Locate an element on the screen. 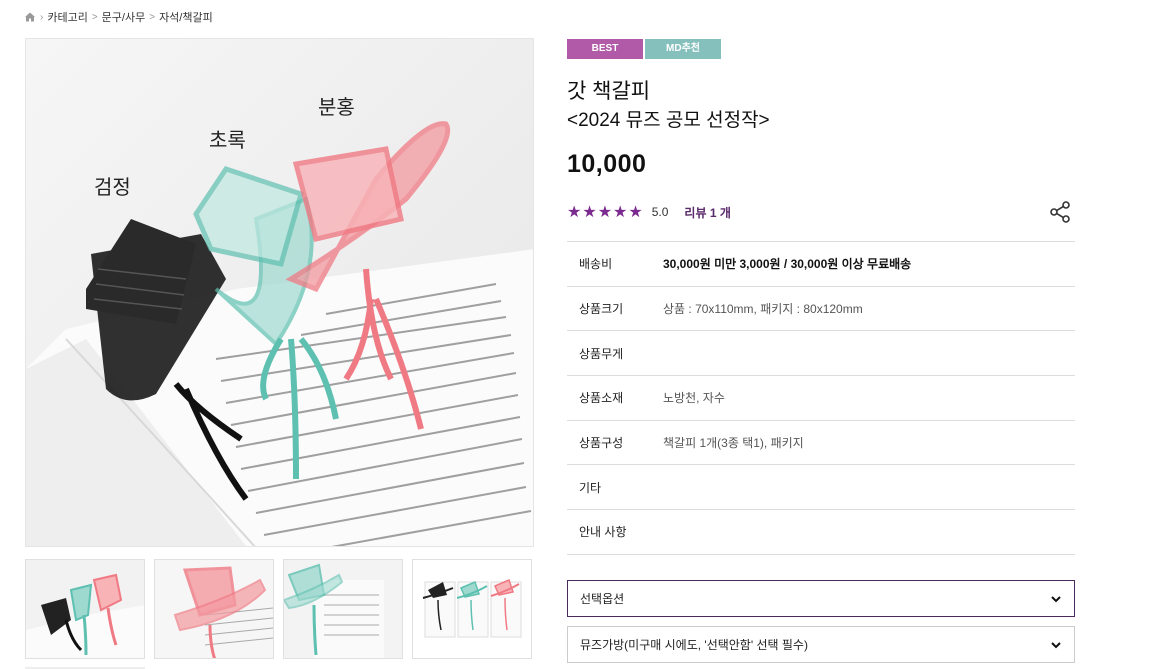  breadcrumb-item-category: 카테고리 is located at coordinates (67, 17).